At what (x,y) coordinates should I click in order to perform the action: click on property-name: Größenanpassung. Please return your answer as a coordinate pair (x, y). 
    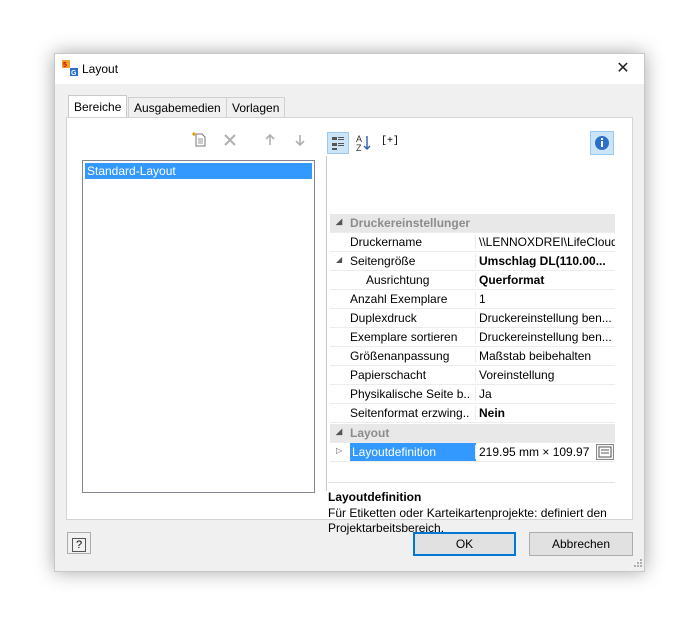
    Looking at the image, I should click on (400, 356).